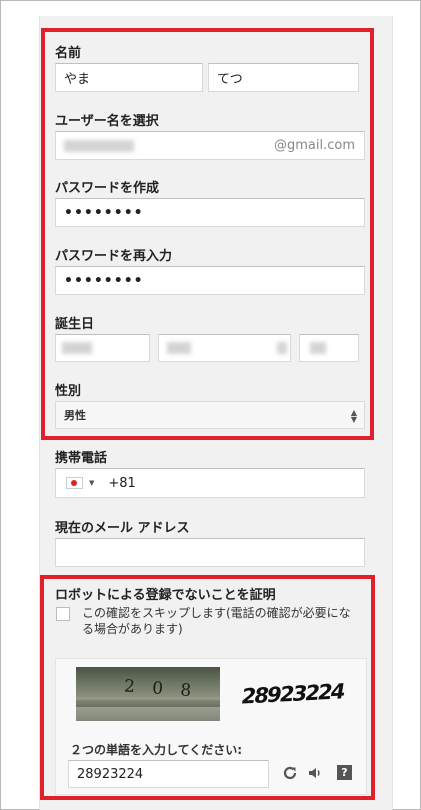 The image size is (421, 810). I want to click on current-email-label: 現在のメール アドレス, so click(122, 528).